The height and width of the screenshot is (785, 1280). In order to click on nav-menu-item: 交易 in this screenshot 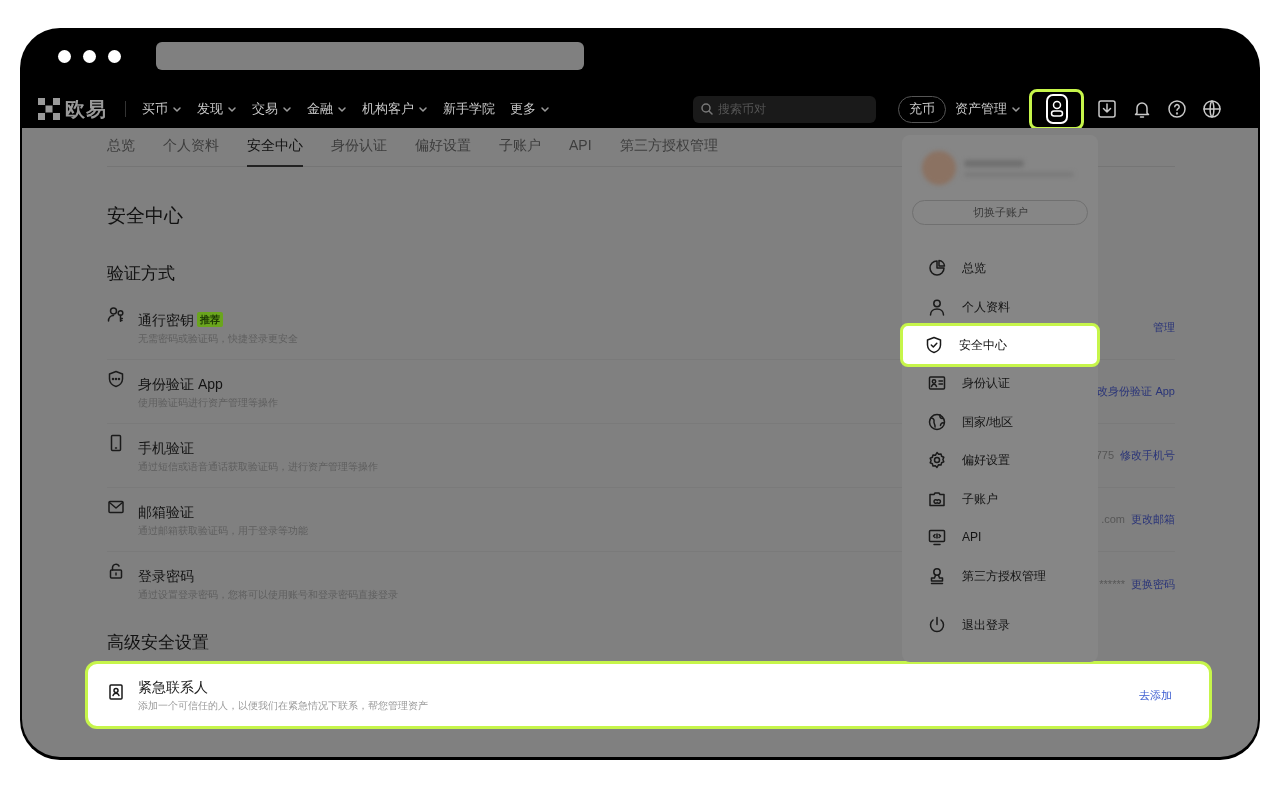, I will do `click(272, 109)`.